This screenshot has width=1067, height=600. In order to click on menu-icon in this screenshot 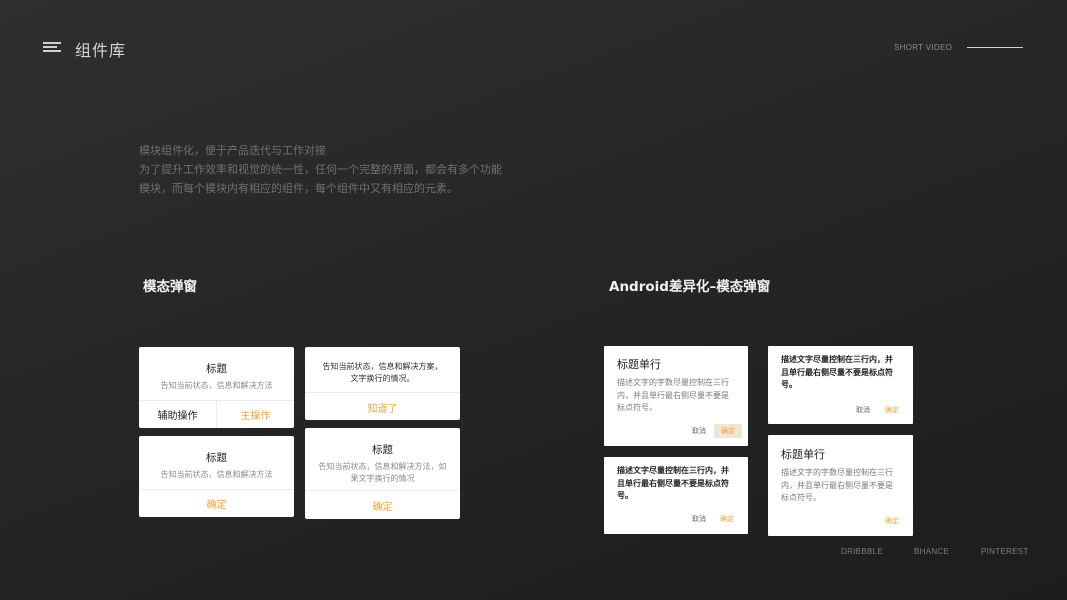, I will do `click(52, 47)`.